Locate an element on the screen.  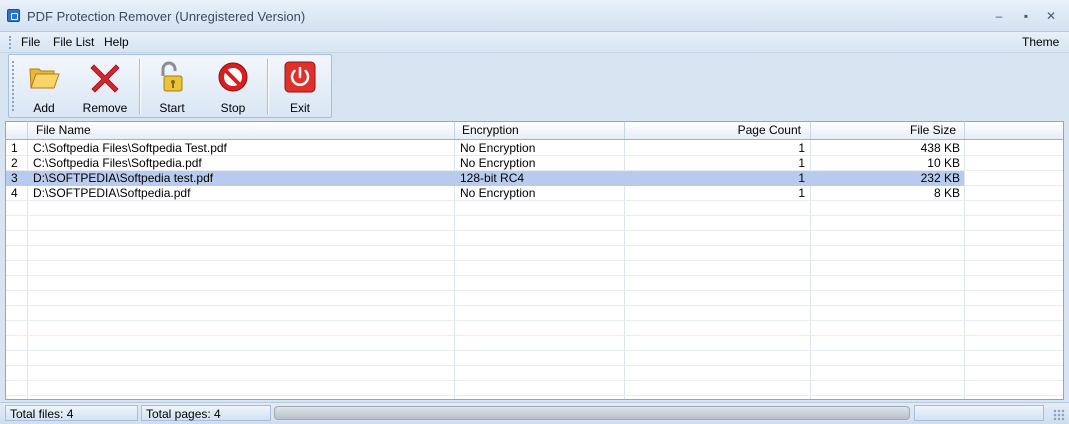
stop-label: Stop is located at coordinates (233, 108).